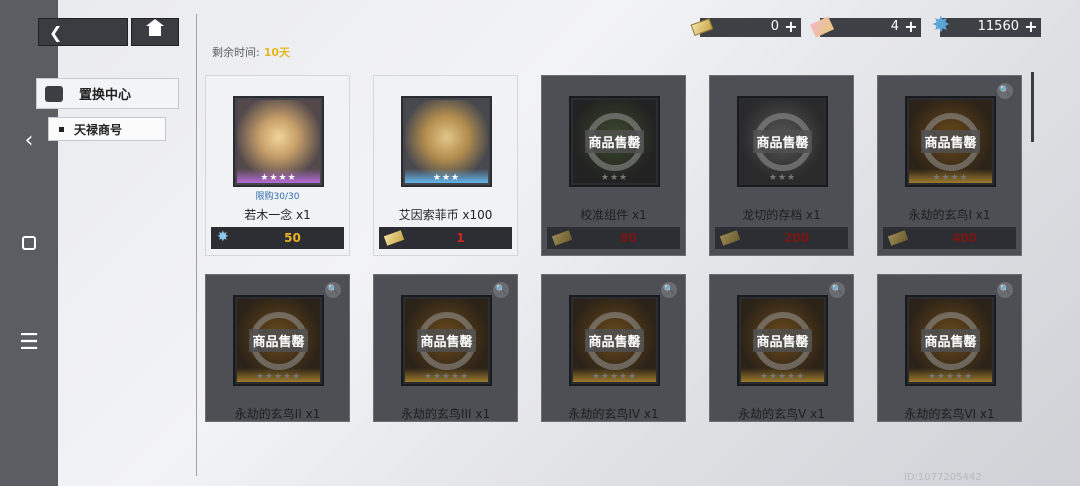 This screenshot has height=486, width=1080. What do you see at coordinates (278, 141) in the screenshot?
I see `item-image: ★★★★` at bounding box center [278, 141].